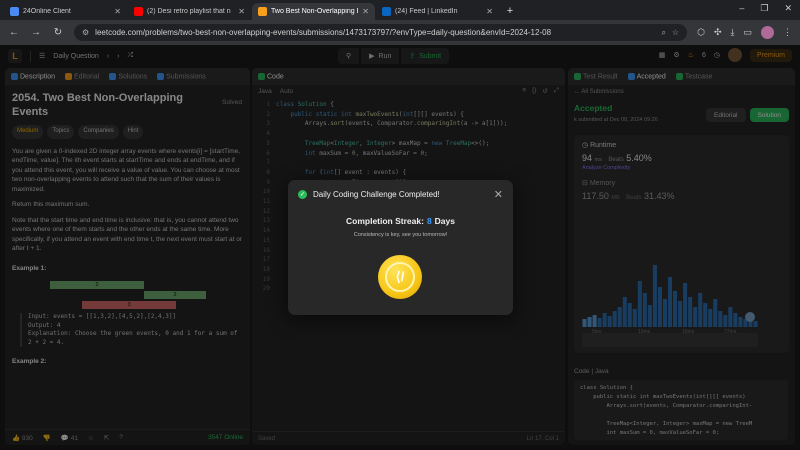 The image size is (800, 450). What do you see at coordinates (718, 32) in the screenshot?
I see `puzzle-icon: ✣` at bounding box center [718, 32].